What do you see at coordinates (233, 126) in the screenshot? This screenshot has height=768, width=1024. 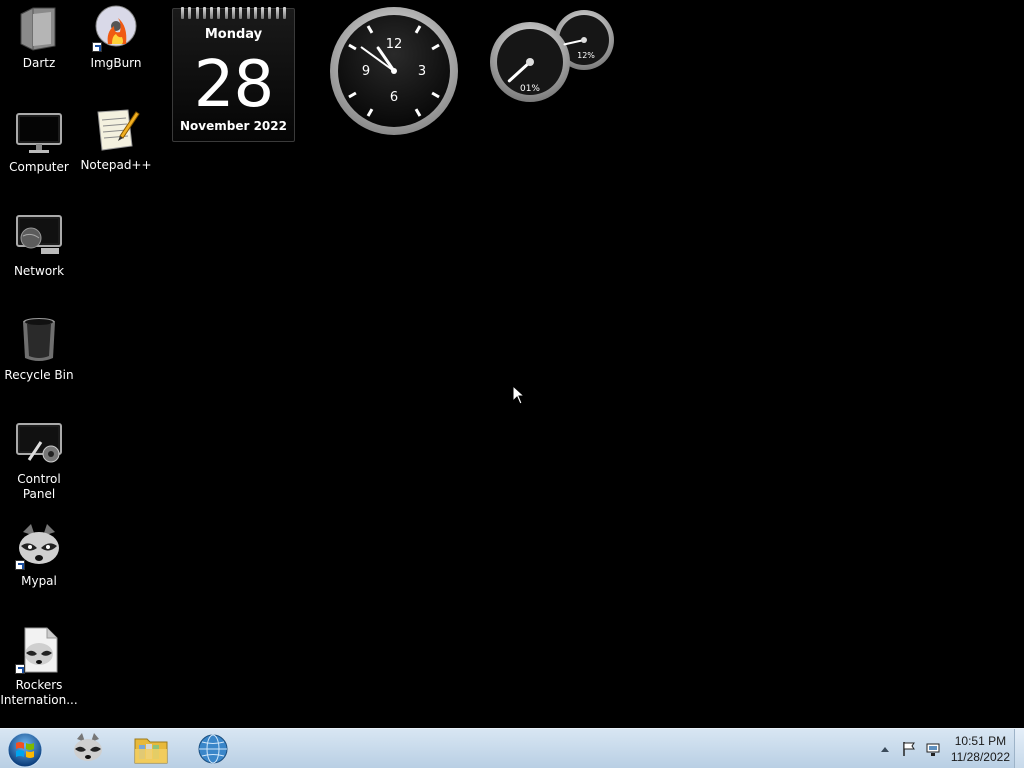 I see `calendar-month-year: November 2022` at bounding box center [233, 126].